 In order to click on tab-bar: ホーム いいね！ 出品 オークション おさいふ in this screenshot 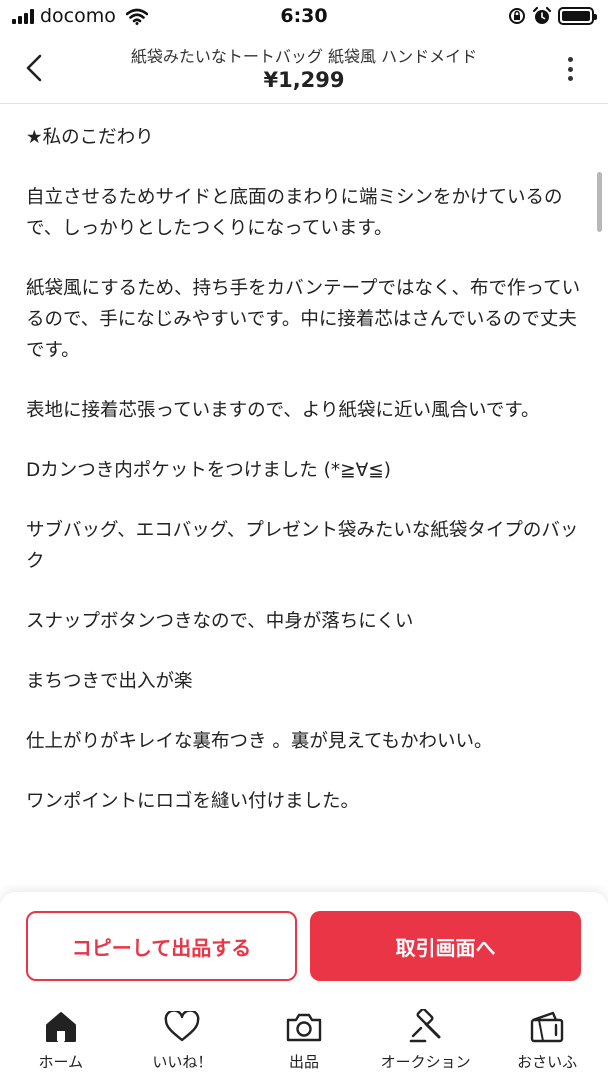, I will do `click(304, 1041)`.